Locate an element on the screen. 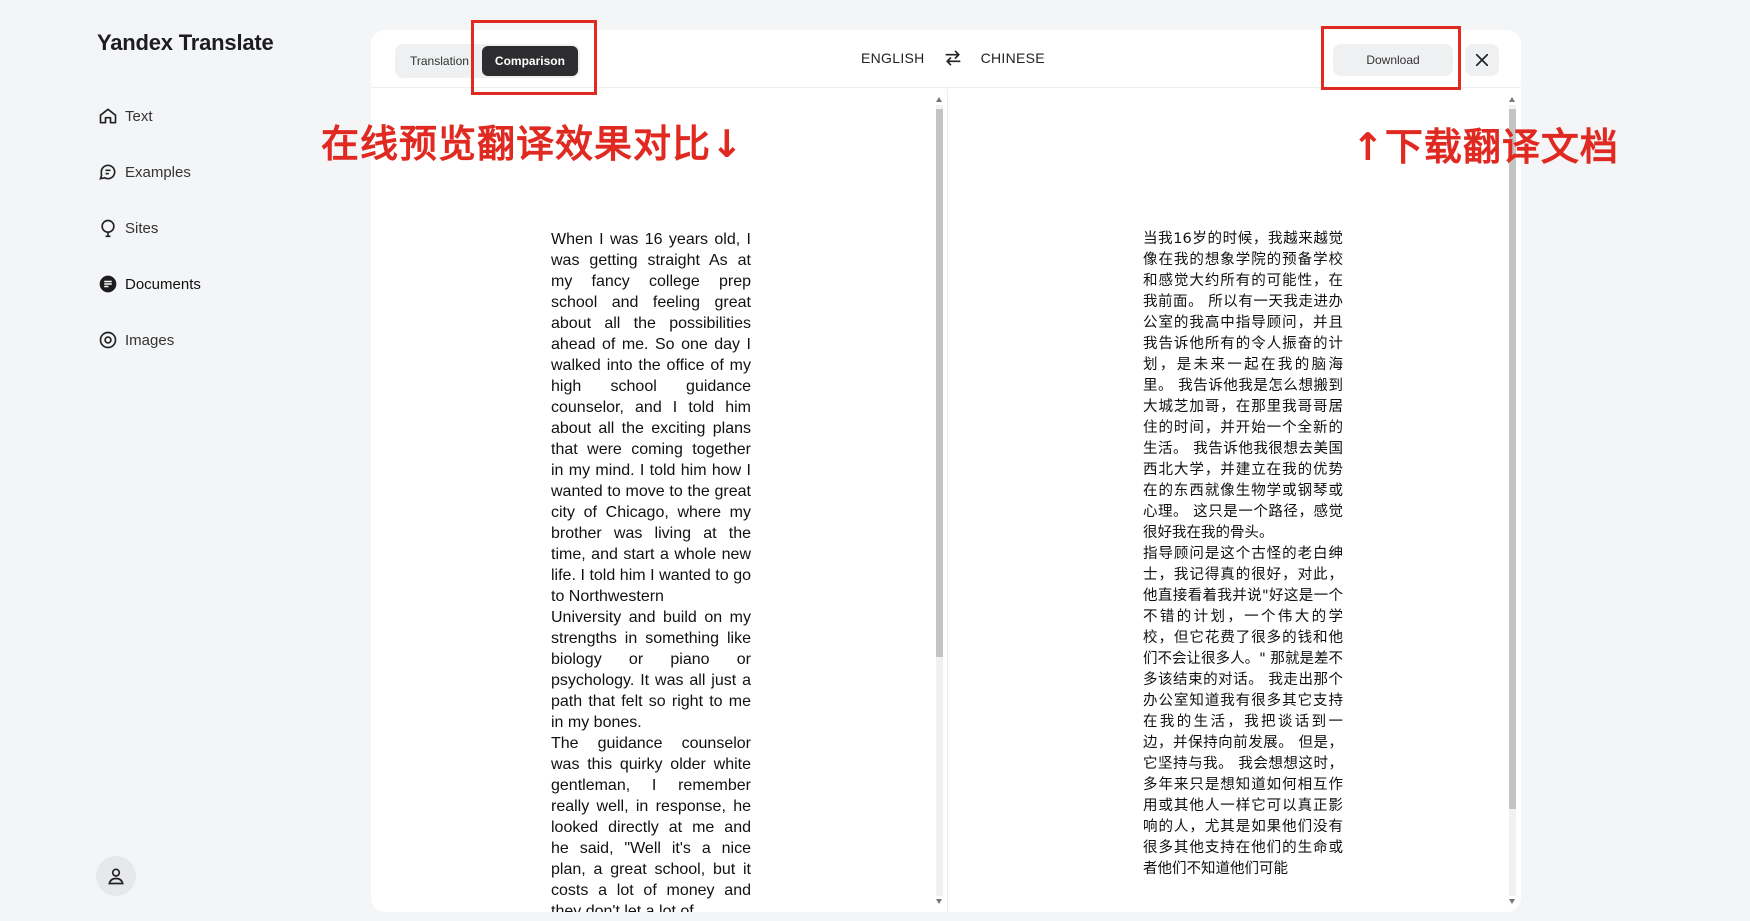 The height and width of the screenshot is (921, 1750). download-annotation-caption: ↑下载翻译文档 is located at coordinates (1485, 147).